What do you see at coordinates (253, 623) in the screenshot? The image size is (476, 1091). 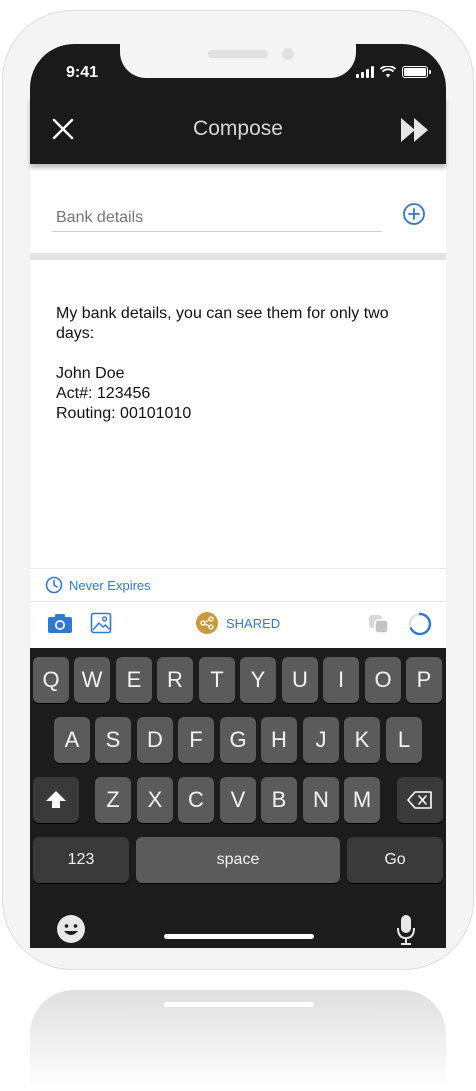 I see `shared-label: SHARED` at bounding box center [253, 623].